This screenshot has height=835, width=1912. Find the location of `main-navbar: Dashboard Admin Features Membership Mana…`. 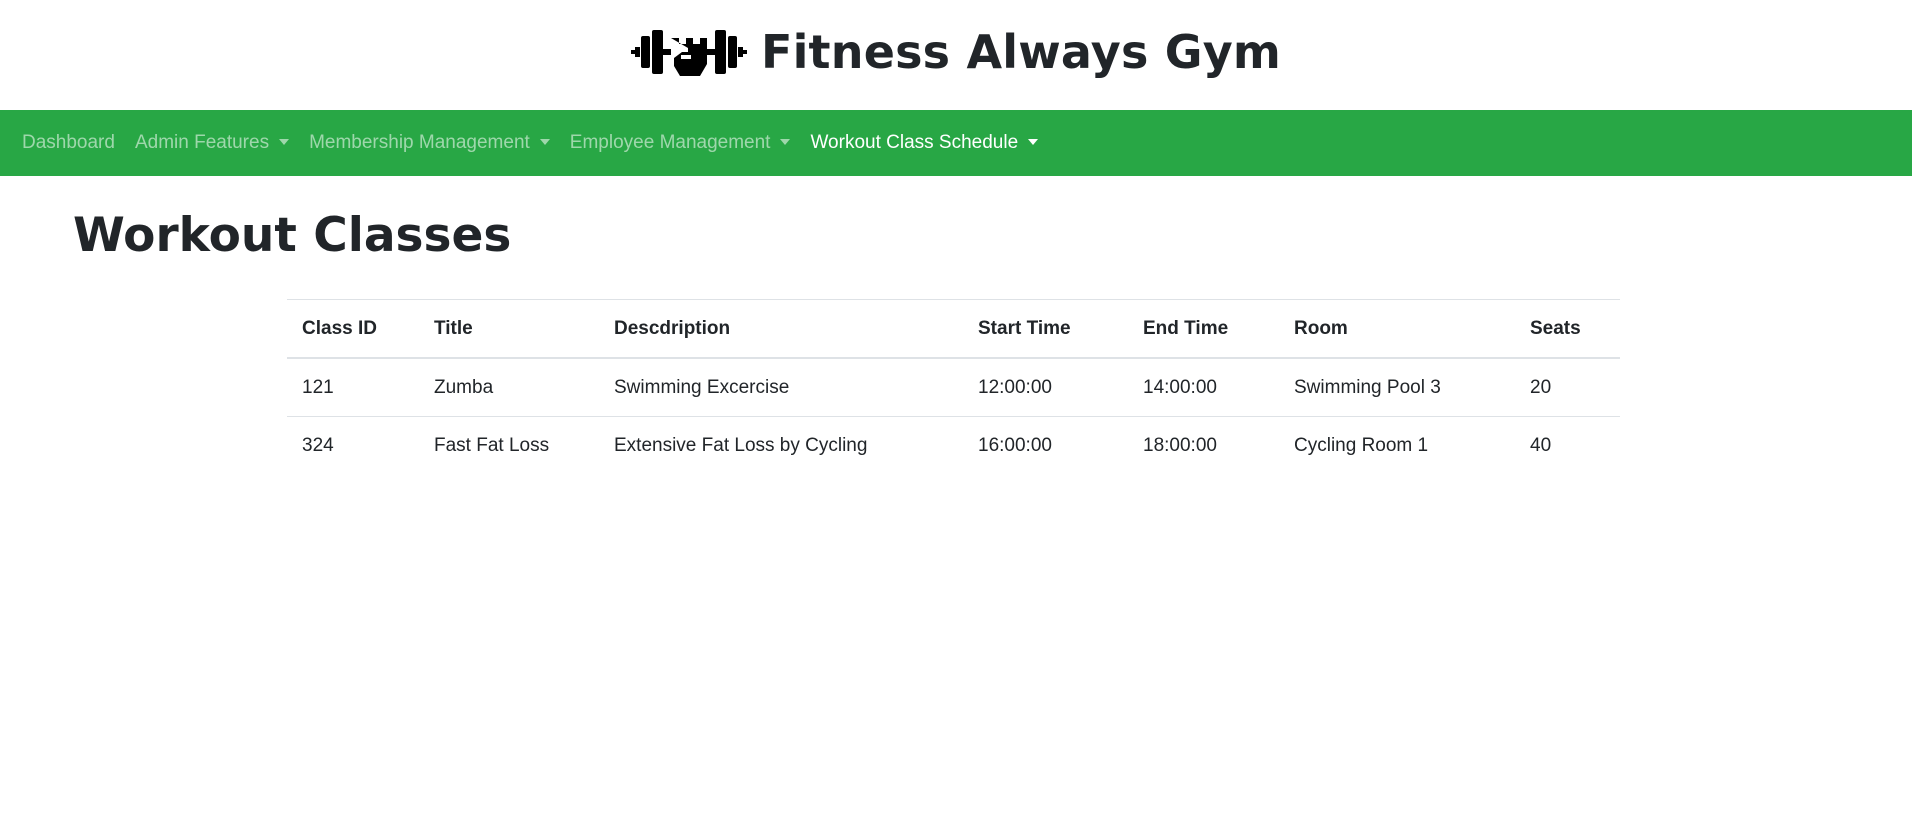

main-navbar: Dashboard Admin Features Membership Mana… is located at coordinates (956, 143).